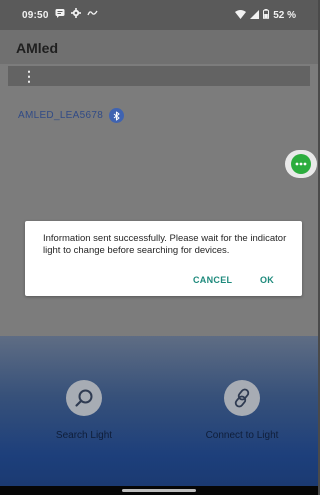  I want to click on bluetooth-icon, so click(117, 115).